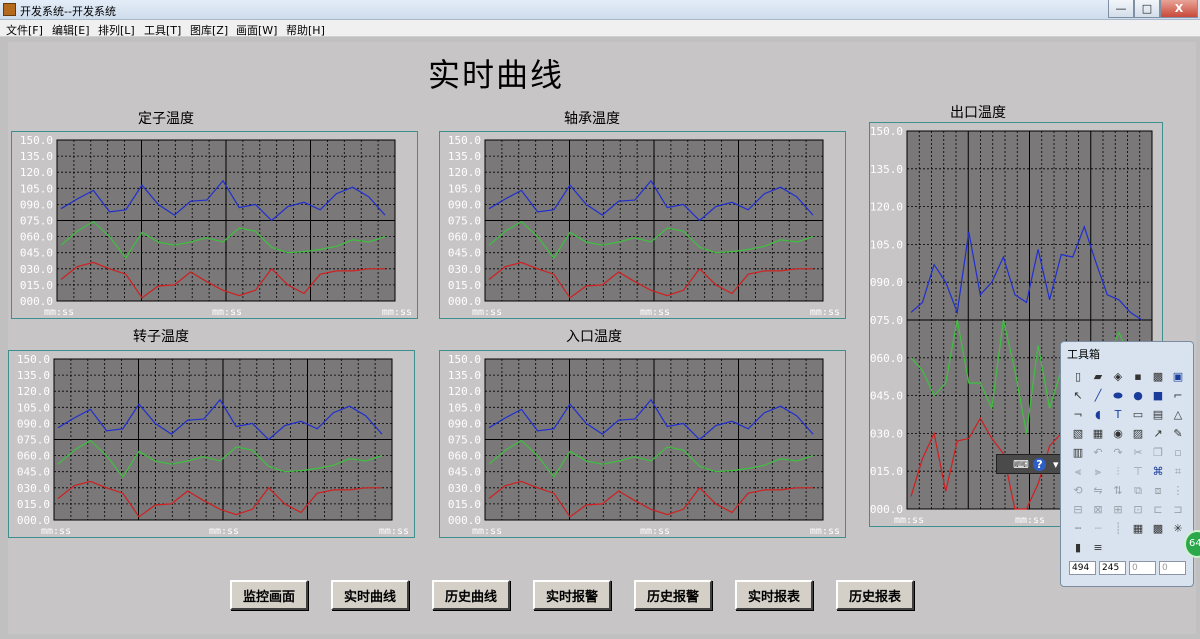 The height and width of the screenshot is (639, 1200). I want to click on menu-gallery: 图库[Z], so click(209, 30).